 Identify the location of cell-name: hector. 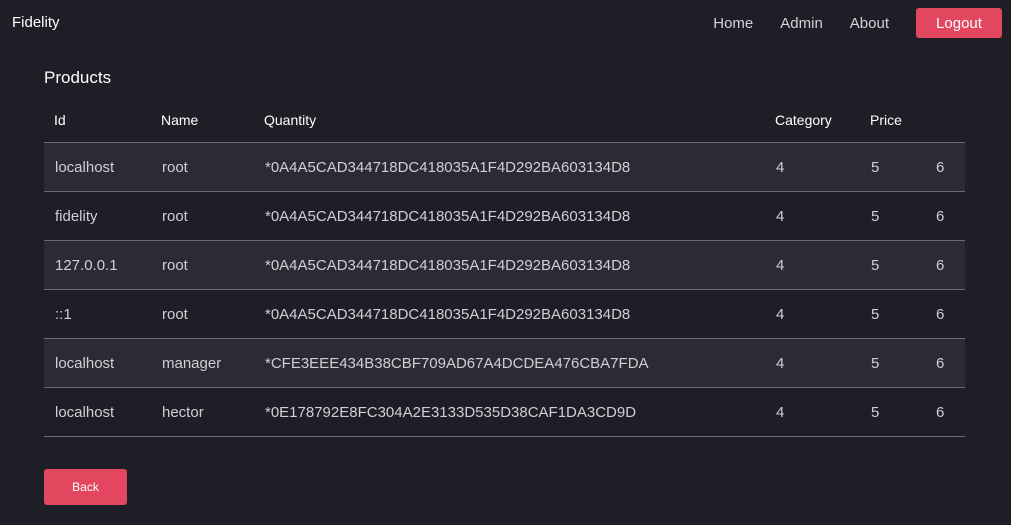
(202, 412).